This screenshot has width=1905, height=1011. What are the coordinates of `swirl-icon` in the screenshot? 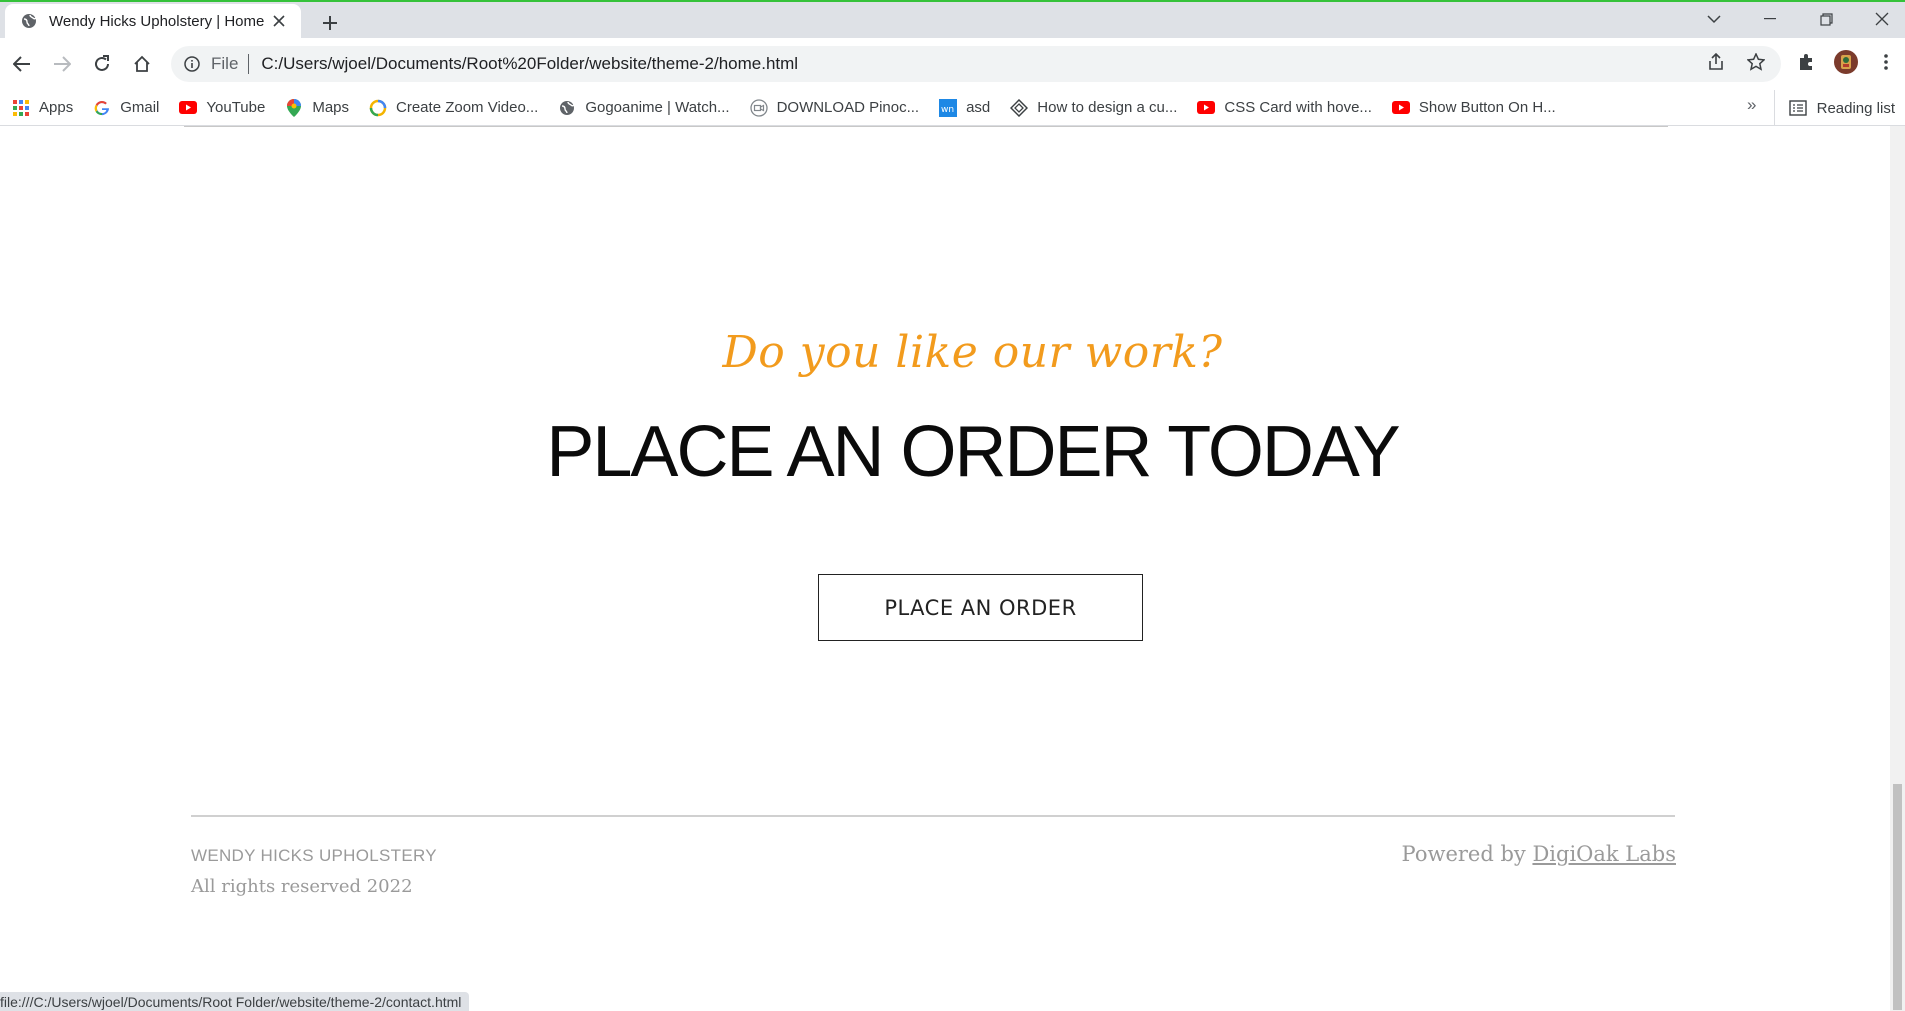 It's located at (378, 108).